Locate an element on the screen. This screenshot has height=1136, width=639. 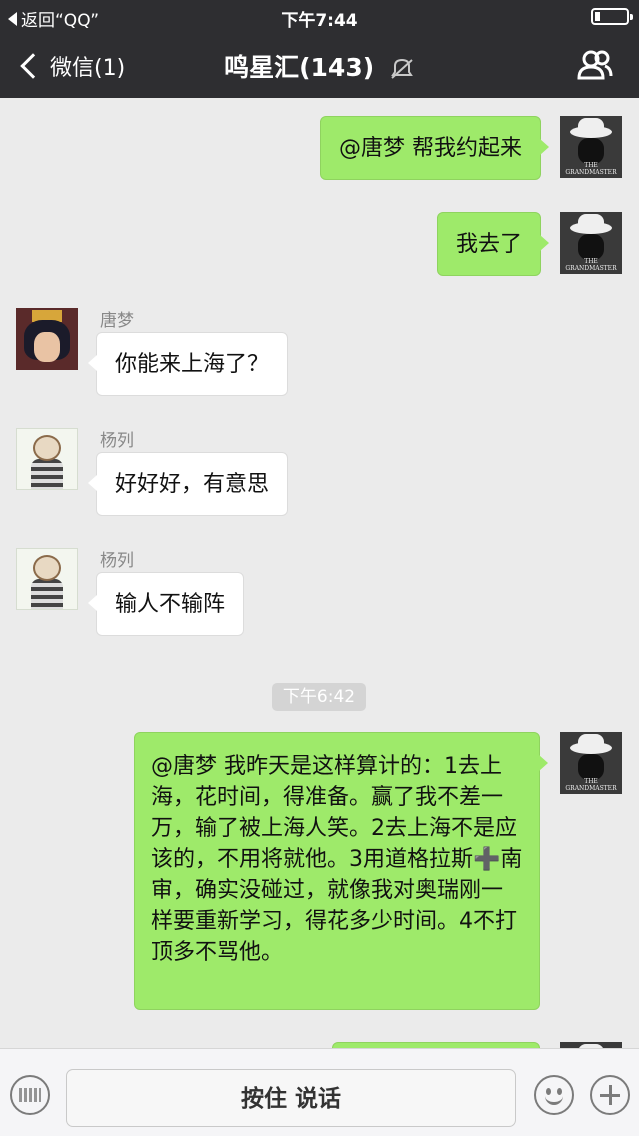
plus-icon is located at coordinates (610, 1095).